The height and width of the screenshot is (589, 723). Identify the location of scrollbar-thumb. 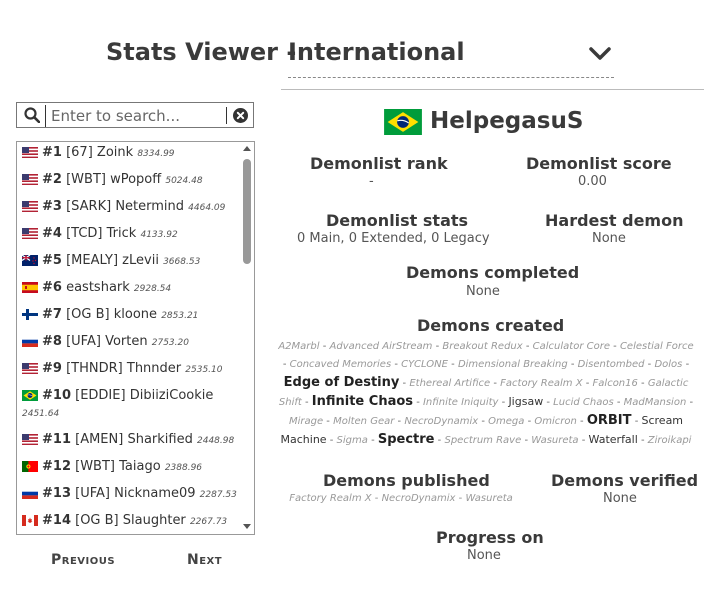
(247, 211).